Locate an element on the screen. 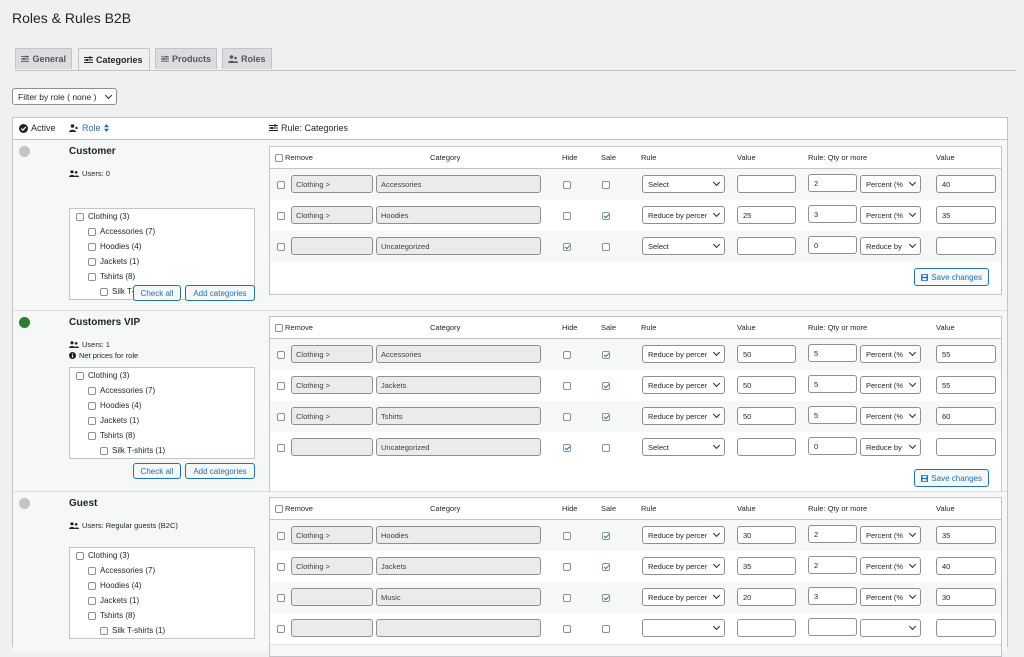 The height and width of the screenshot is (657, 1024). qty-rule-select: Reduce by is located at coordinates (890, 246).